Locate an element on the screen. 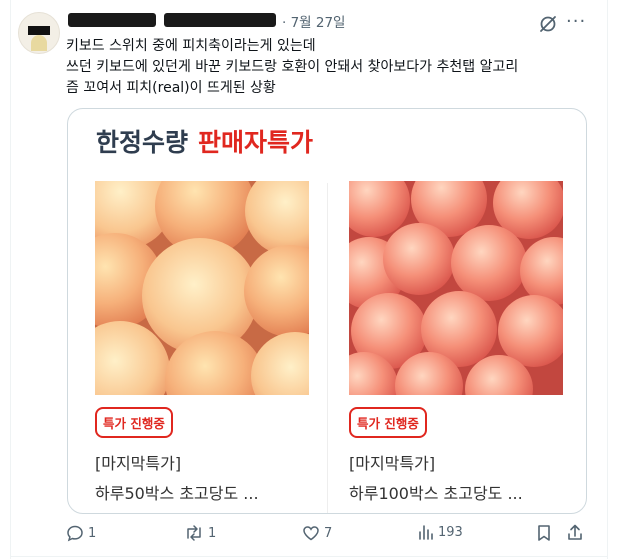 This screenshot has width=619, height=559. avatar-censor-bar is located at coordinates (39, 30).